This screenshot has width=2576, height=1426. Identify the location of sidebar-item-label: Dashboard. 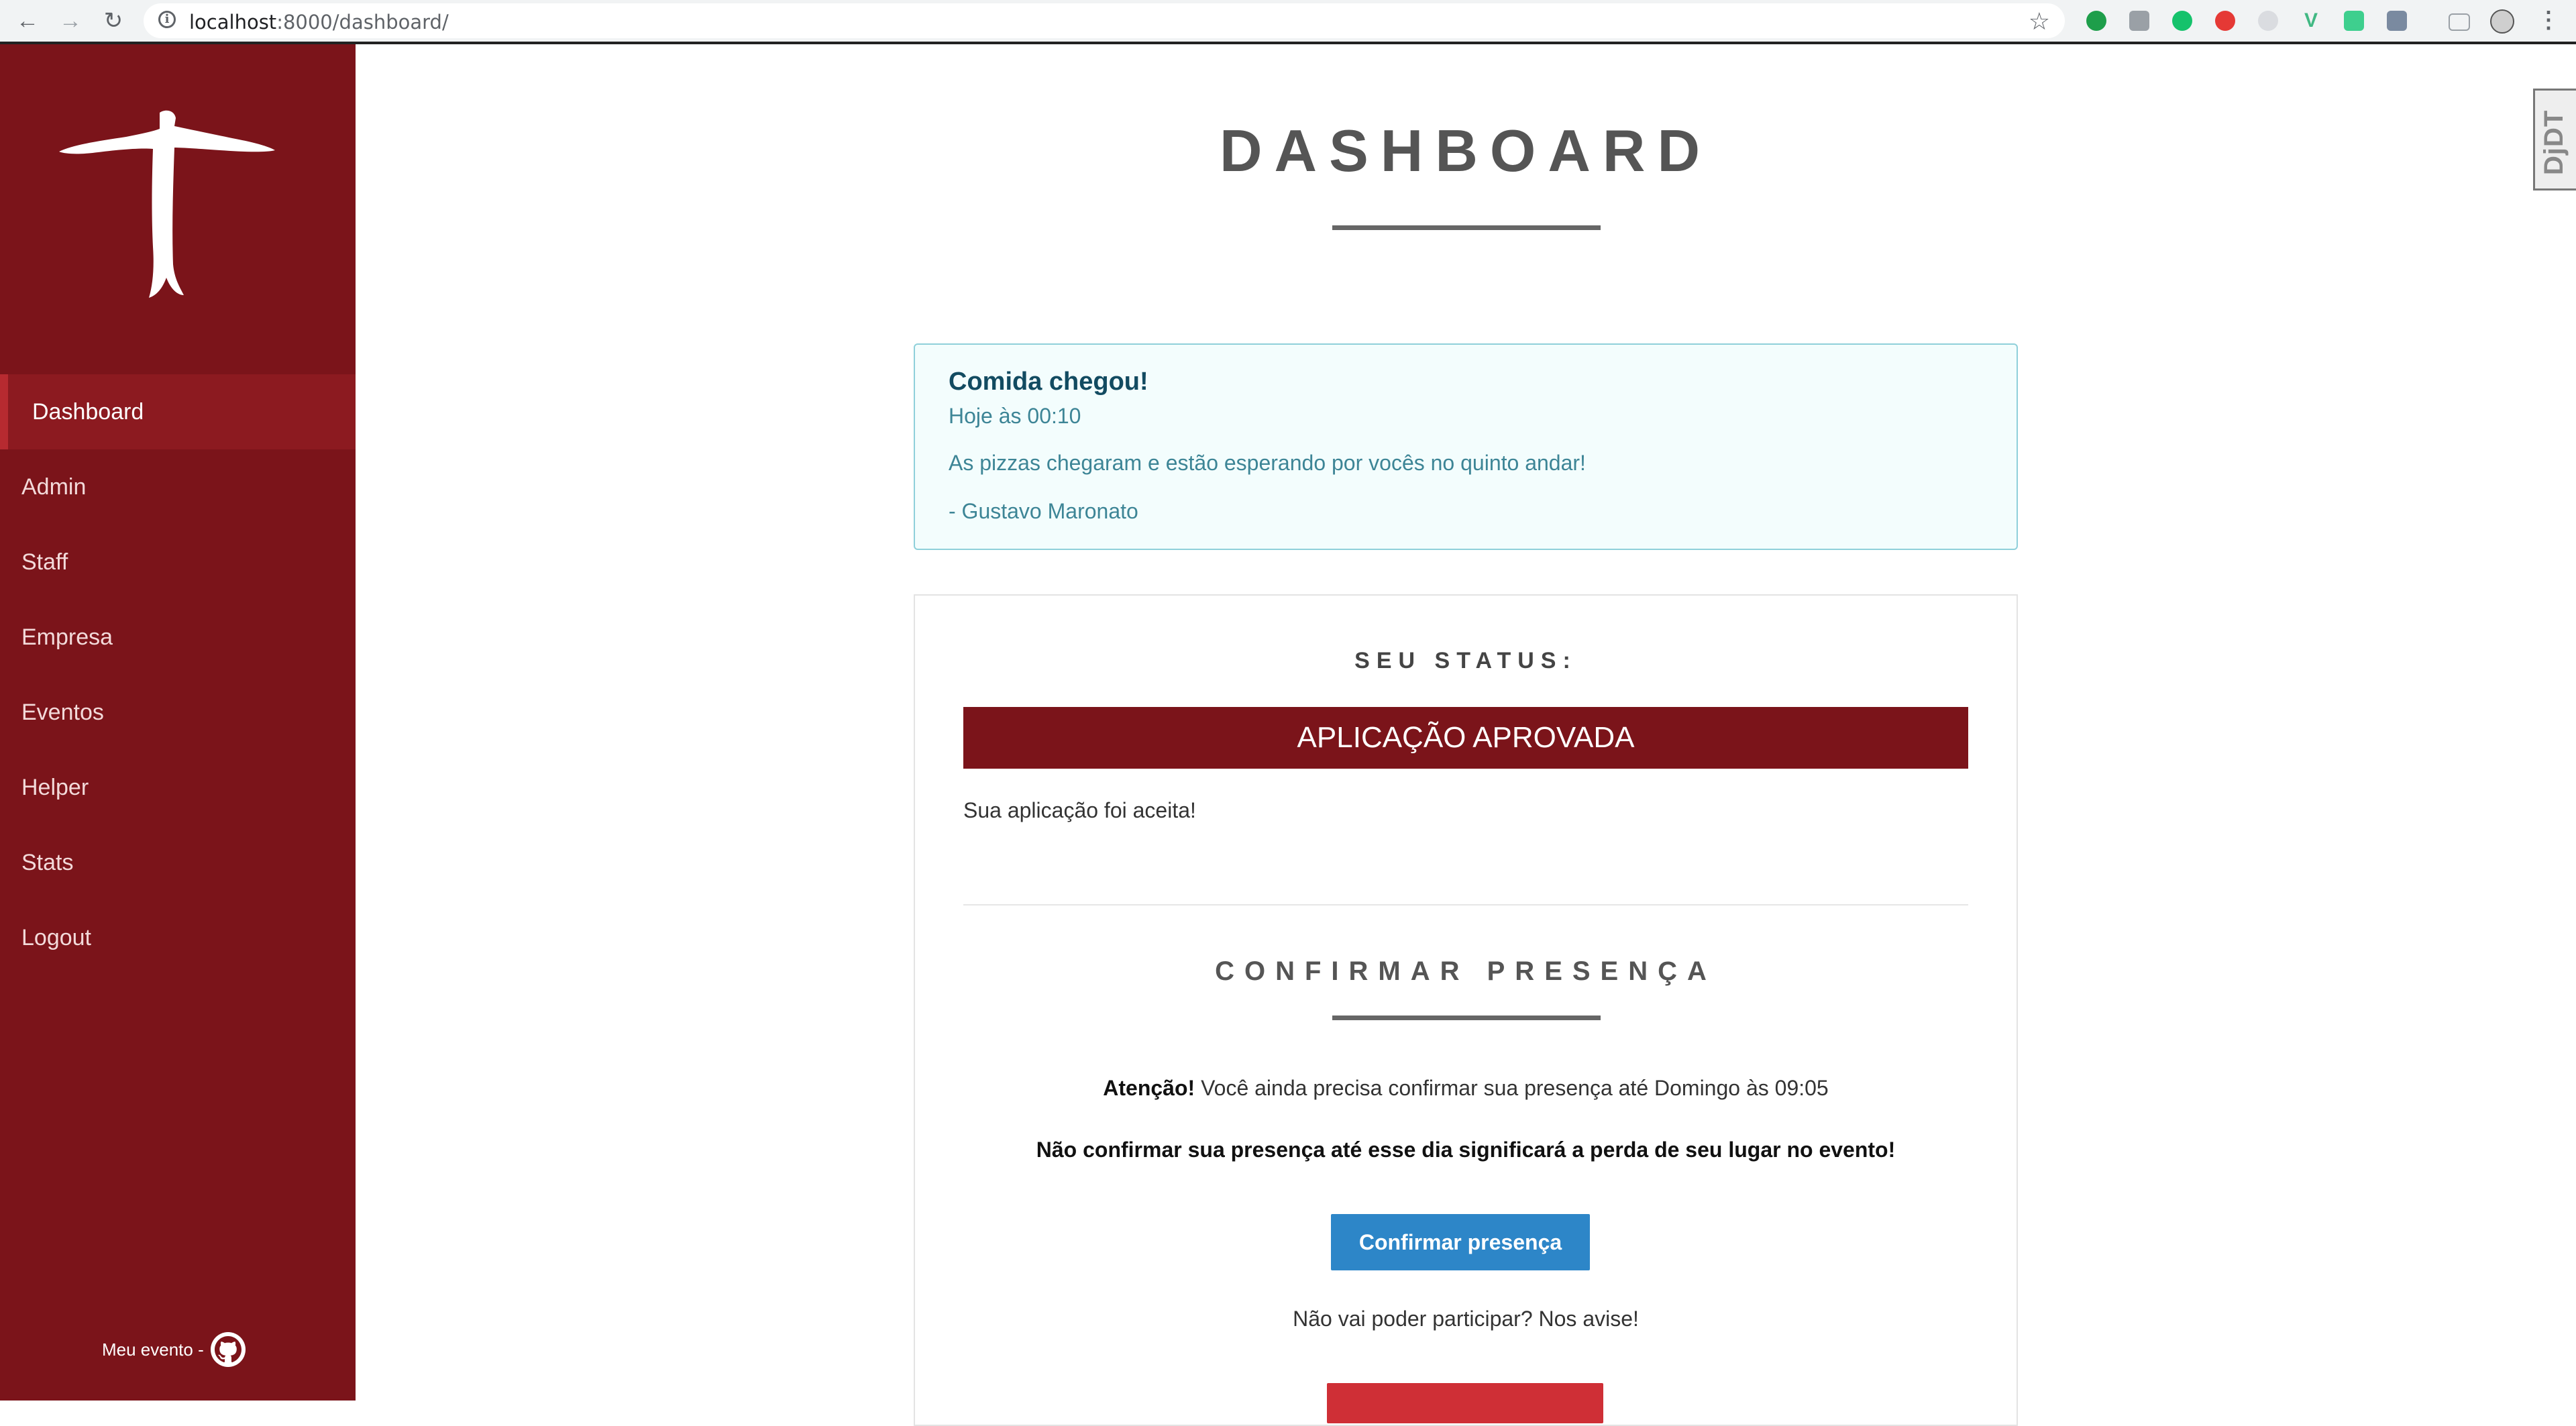
(88, 412).